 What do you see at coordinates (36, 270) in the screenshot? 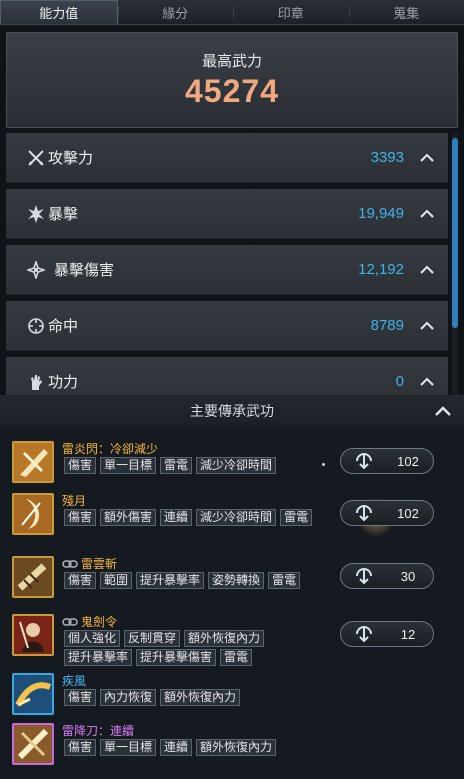
I see `shuriken-icon` at bounding box center [36, 270].